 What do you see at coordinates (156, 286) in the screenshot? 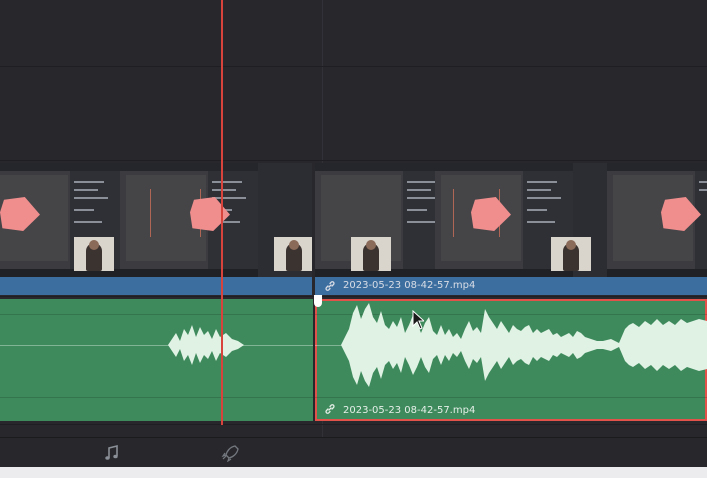
I see `clip-name-bar` at bounding box center [156, 286].